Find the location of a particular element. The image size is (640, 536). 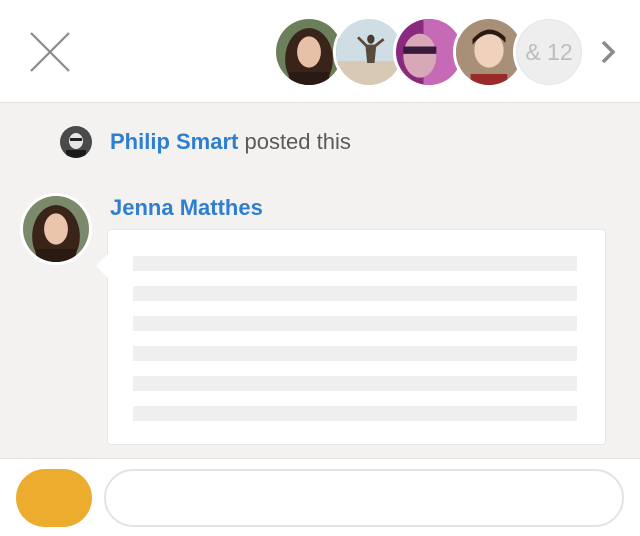

chevron-right-icon is located at coordinates (608, 52).